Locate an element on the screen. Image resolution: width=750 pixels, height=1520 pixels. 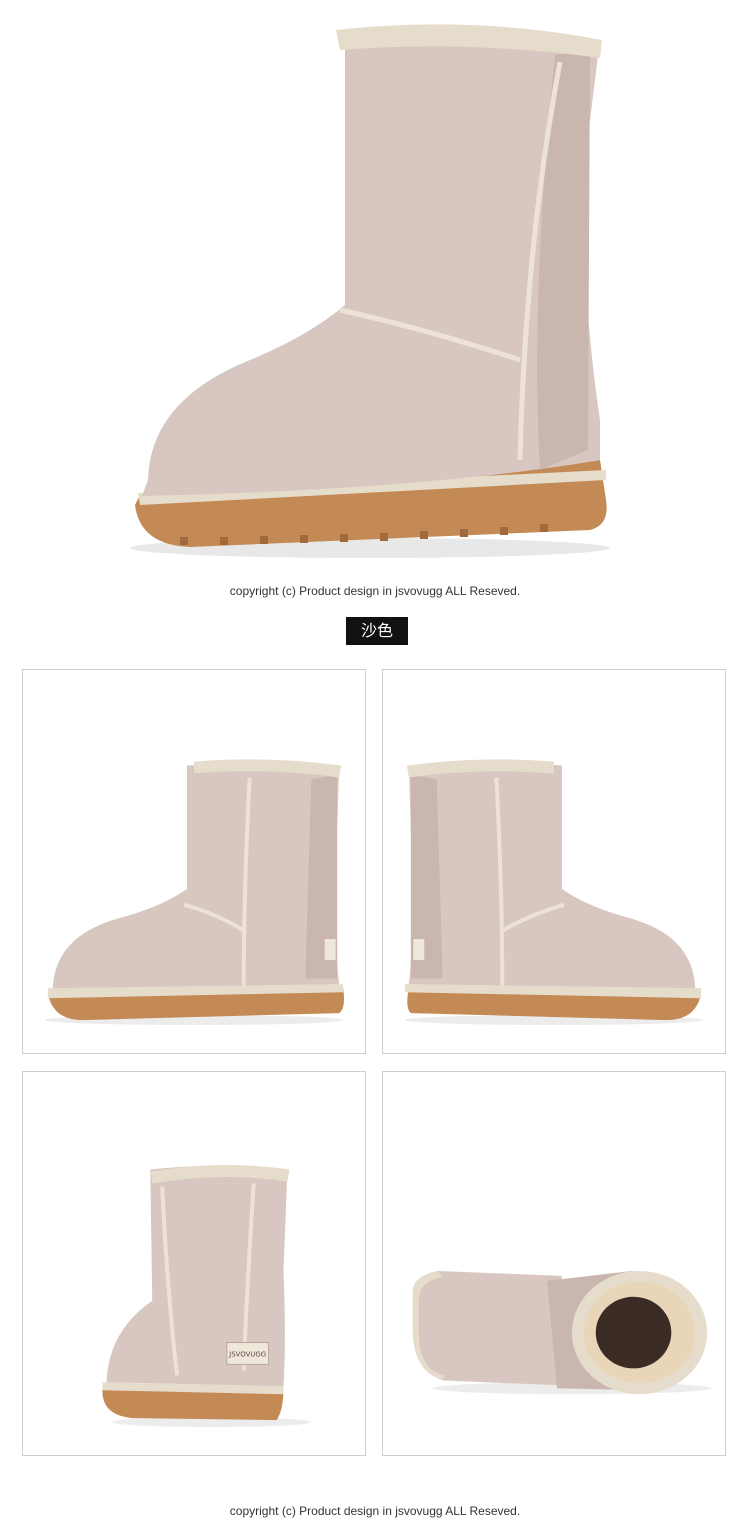
gallery-image-right-view is located at coordinates (554, 861).